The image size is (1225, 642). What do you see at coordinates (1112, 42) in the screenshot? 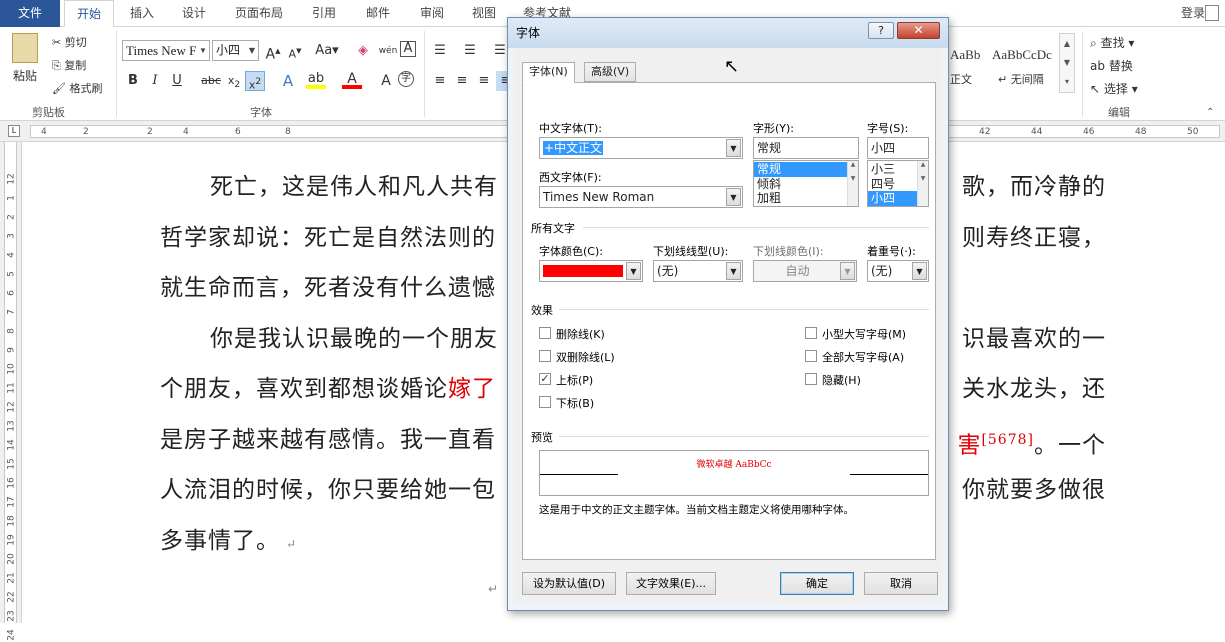
I see `find-button: ⌕ 查找 ▾` at bounding box center [1112, 42].